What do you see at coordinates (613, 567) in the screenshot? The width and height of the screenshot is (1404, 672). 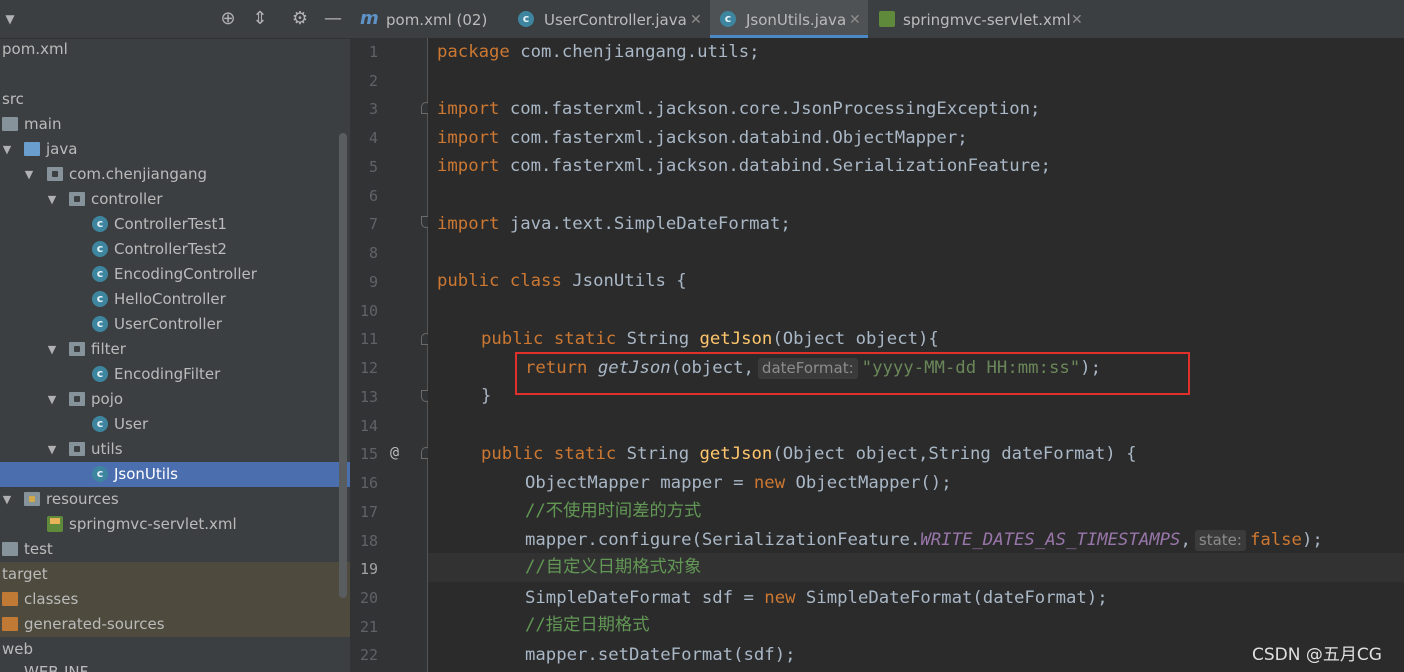 I see `code-comment: //自定义日期格式对象` at bounding box center [613, 567].